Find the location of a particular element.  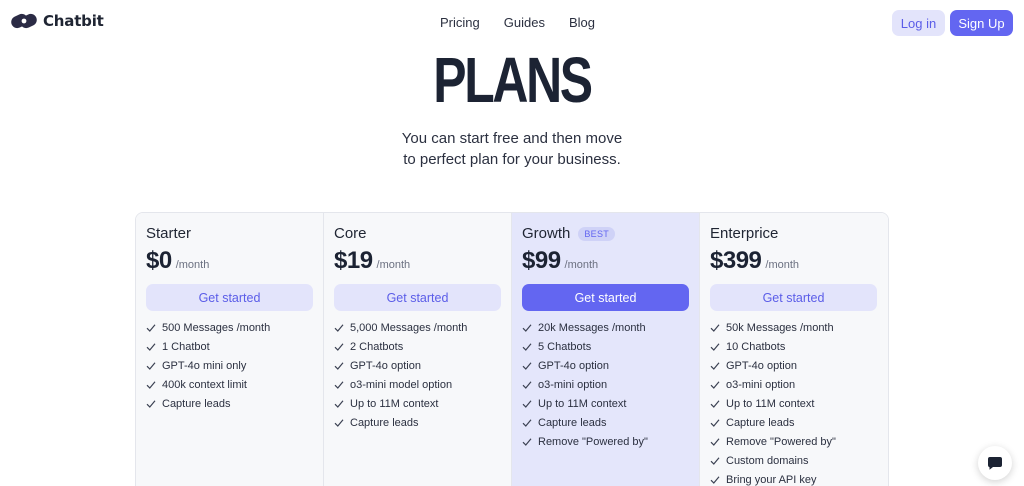

plan-price: $0 /month is located at coordinates (177, 261).